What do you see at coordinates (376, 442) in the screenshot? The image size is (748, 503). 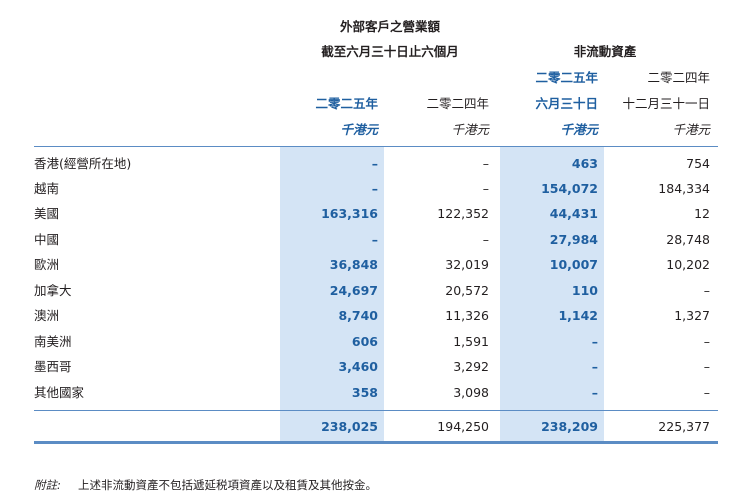 I see `total-bottom-rule` at bounding box center [376, 442].